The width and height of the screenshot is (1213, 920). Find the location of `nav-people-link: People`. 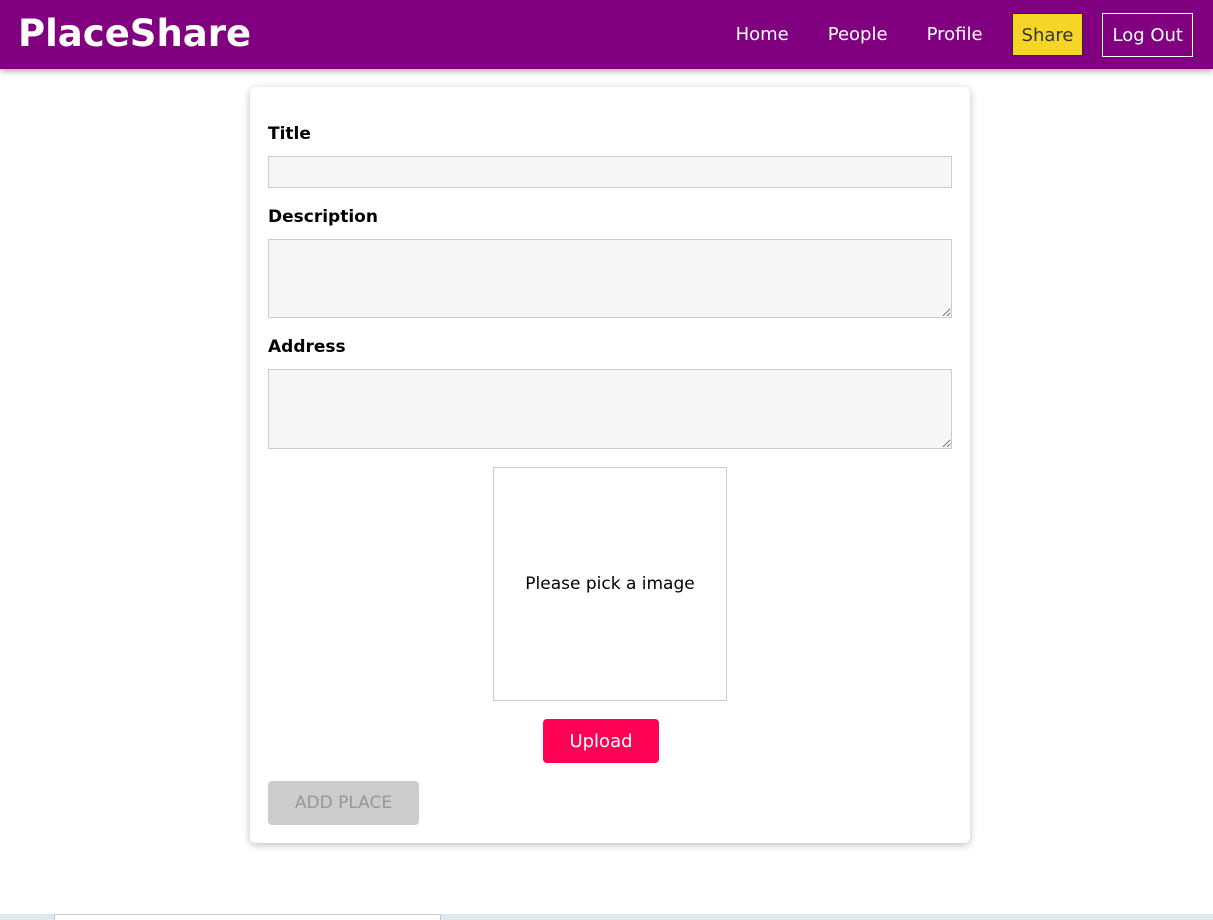

nav-people-link: People is located at coordinates (858, 34).